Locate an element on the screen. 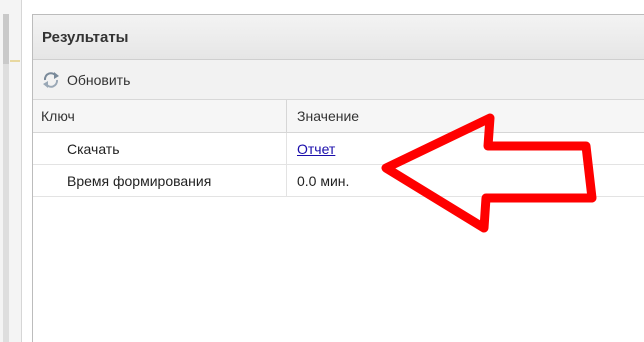  refresh-button-label: Обновить is located at coordinates (99, 79).